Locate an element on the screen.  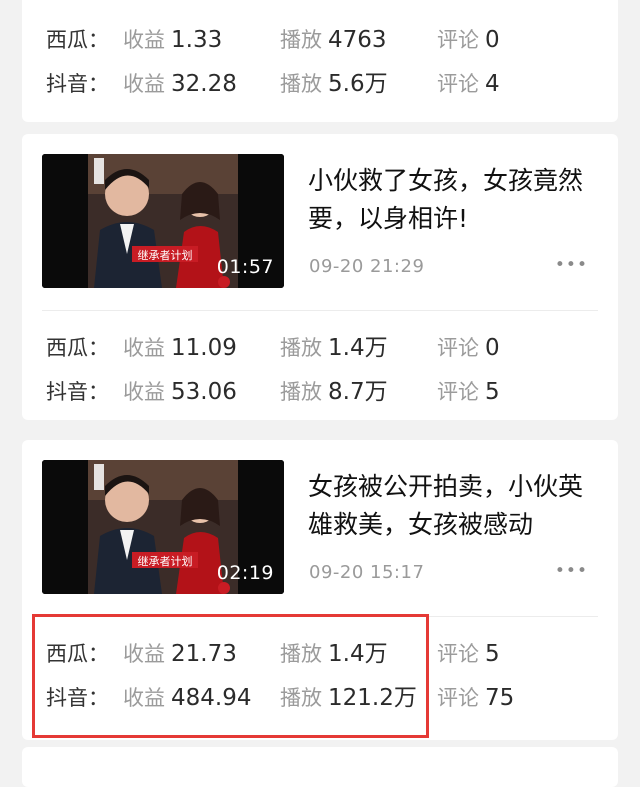
comments-stat: 评论 4 is located at coordinates (468, 85).